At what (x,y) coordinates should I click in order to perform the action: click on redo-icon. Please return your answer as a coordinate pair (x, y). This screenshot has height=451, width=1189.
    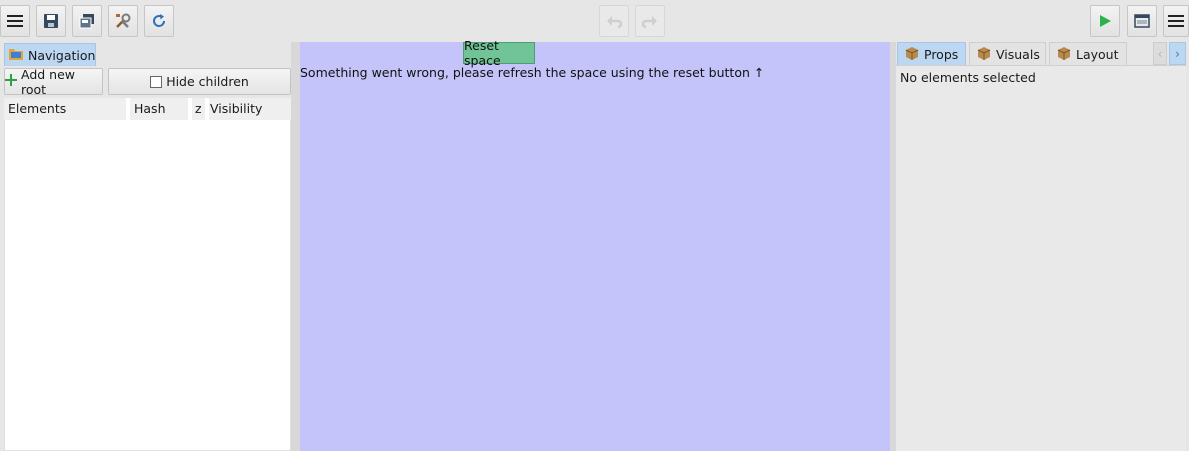
    Looking at the image, I should click on (650, 21).